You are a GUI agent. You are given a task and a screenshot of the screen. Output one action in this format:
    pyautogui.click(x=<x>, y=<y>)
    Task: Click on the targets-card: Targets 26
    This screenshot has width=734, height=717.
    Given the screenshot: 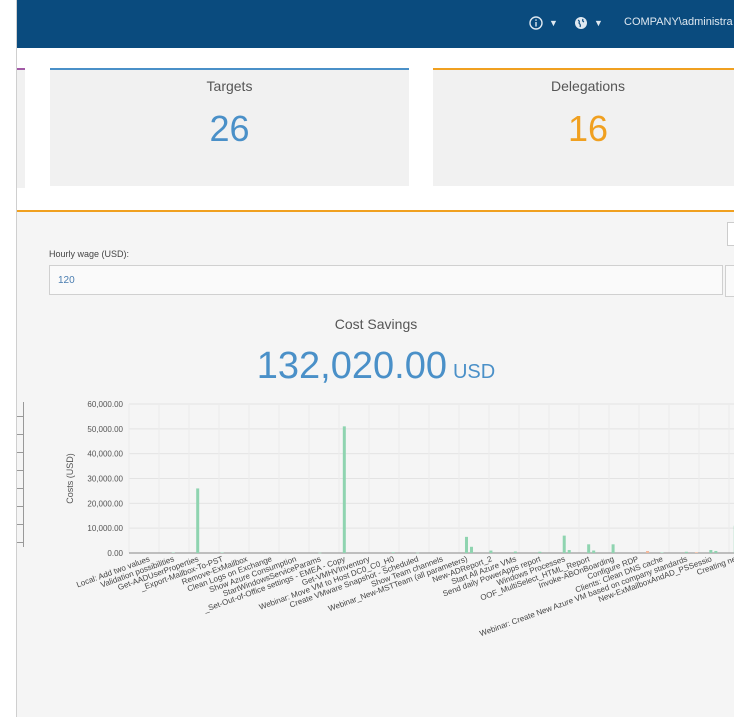 What is the action you would take?
    pyautogui.click(x=229, y=127)
    